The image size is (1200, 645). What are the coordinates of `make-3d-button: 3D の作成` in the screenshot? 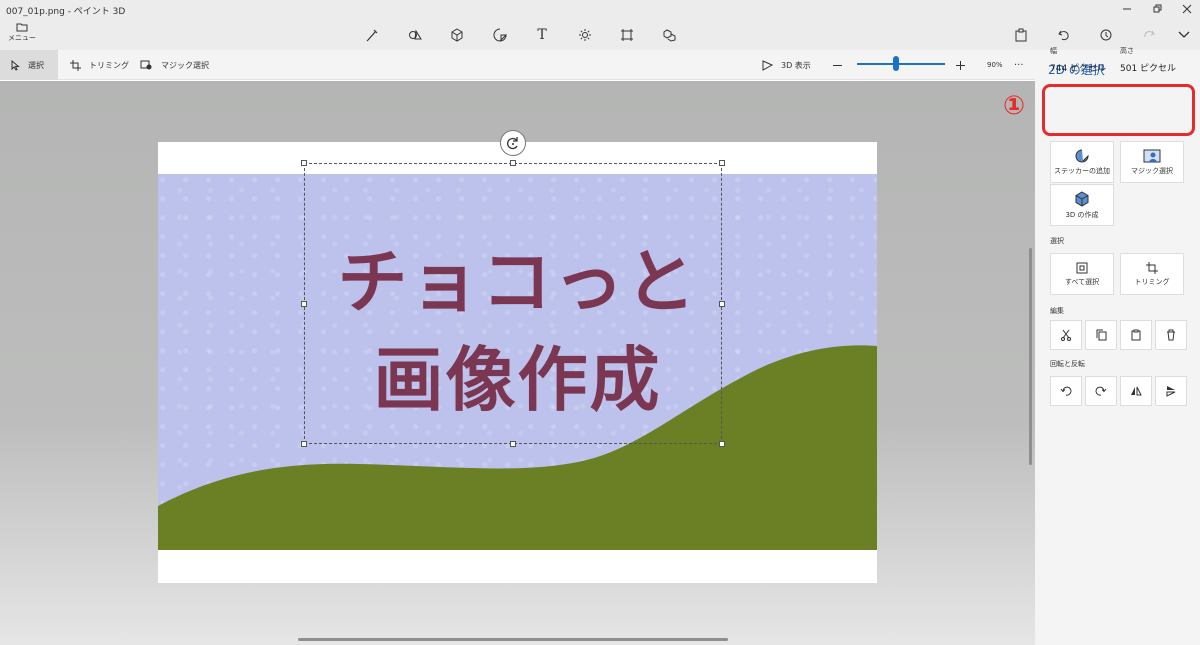 It's located at (1082, 205).